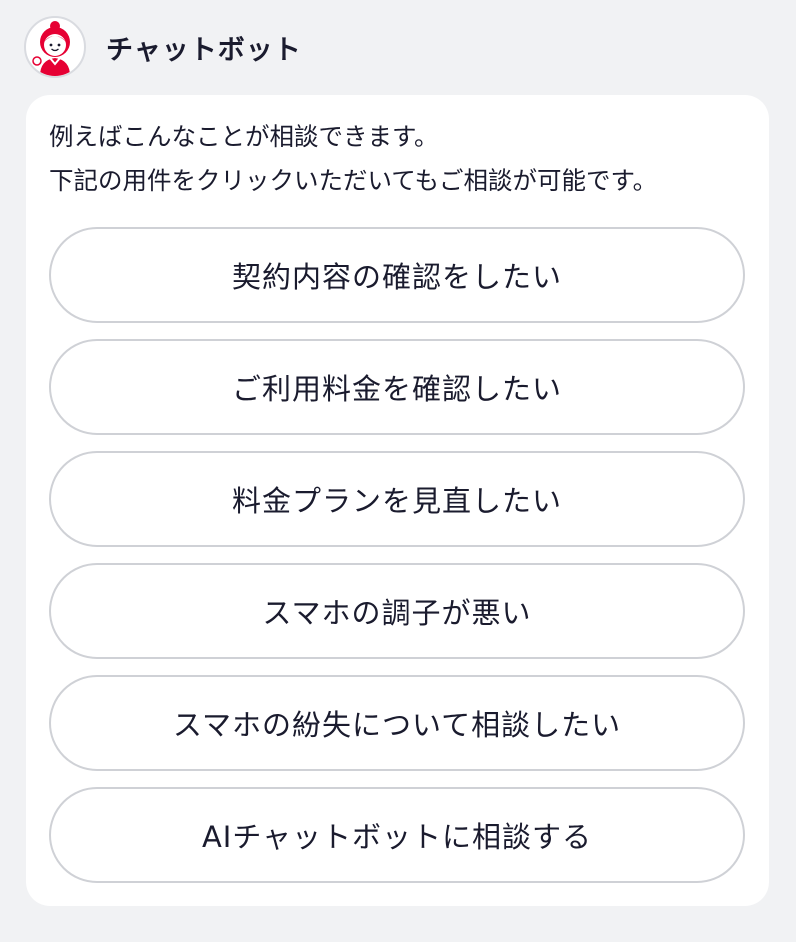  What do you see at coordinates (244, 136) in the screenshot?
I see `intro-line-1: 例えばこんなことが相談できます。` at bounding box center [244, 136].